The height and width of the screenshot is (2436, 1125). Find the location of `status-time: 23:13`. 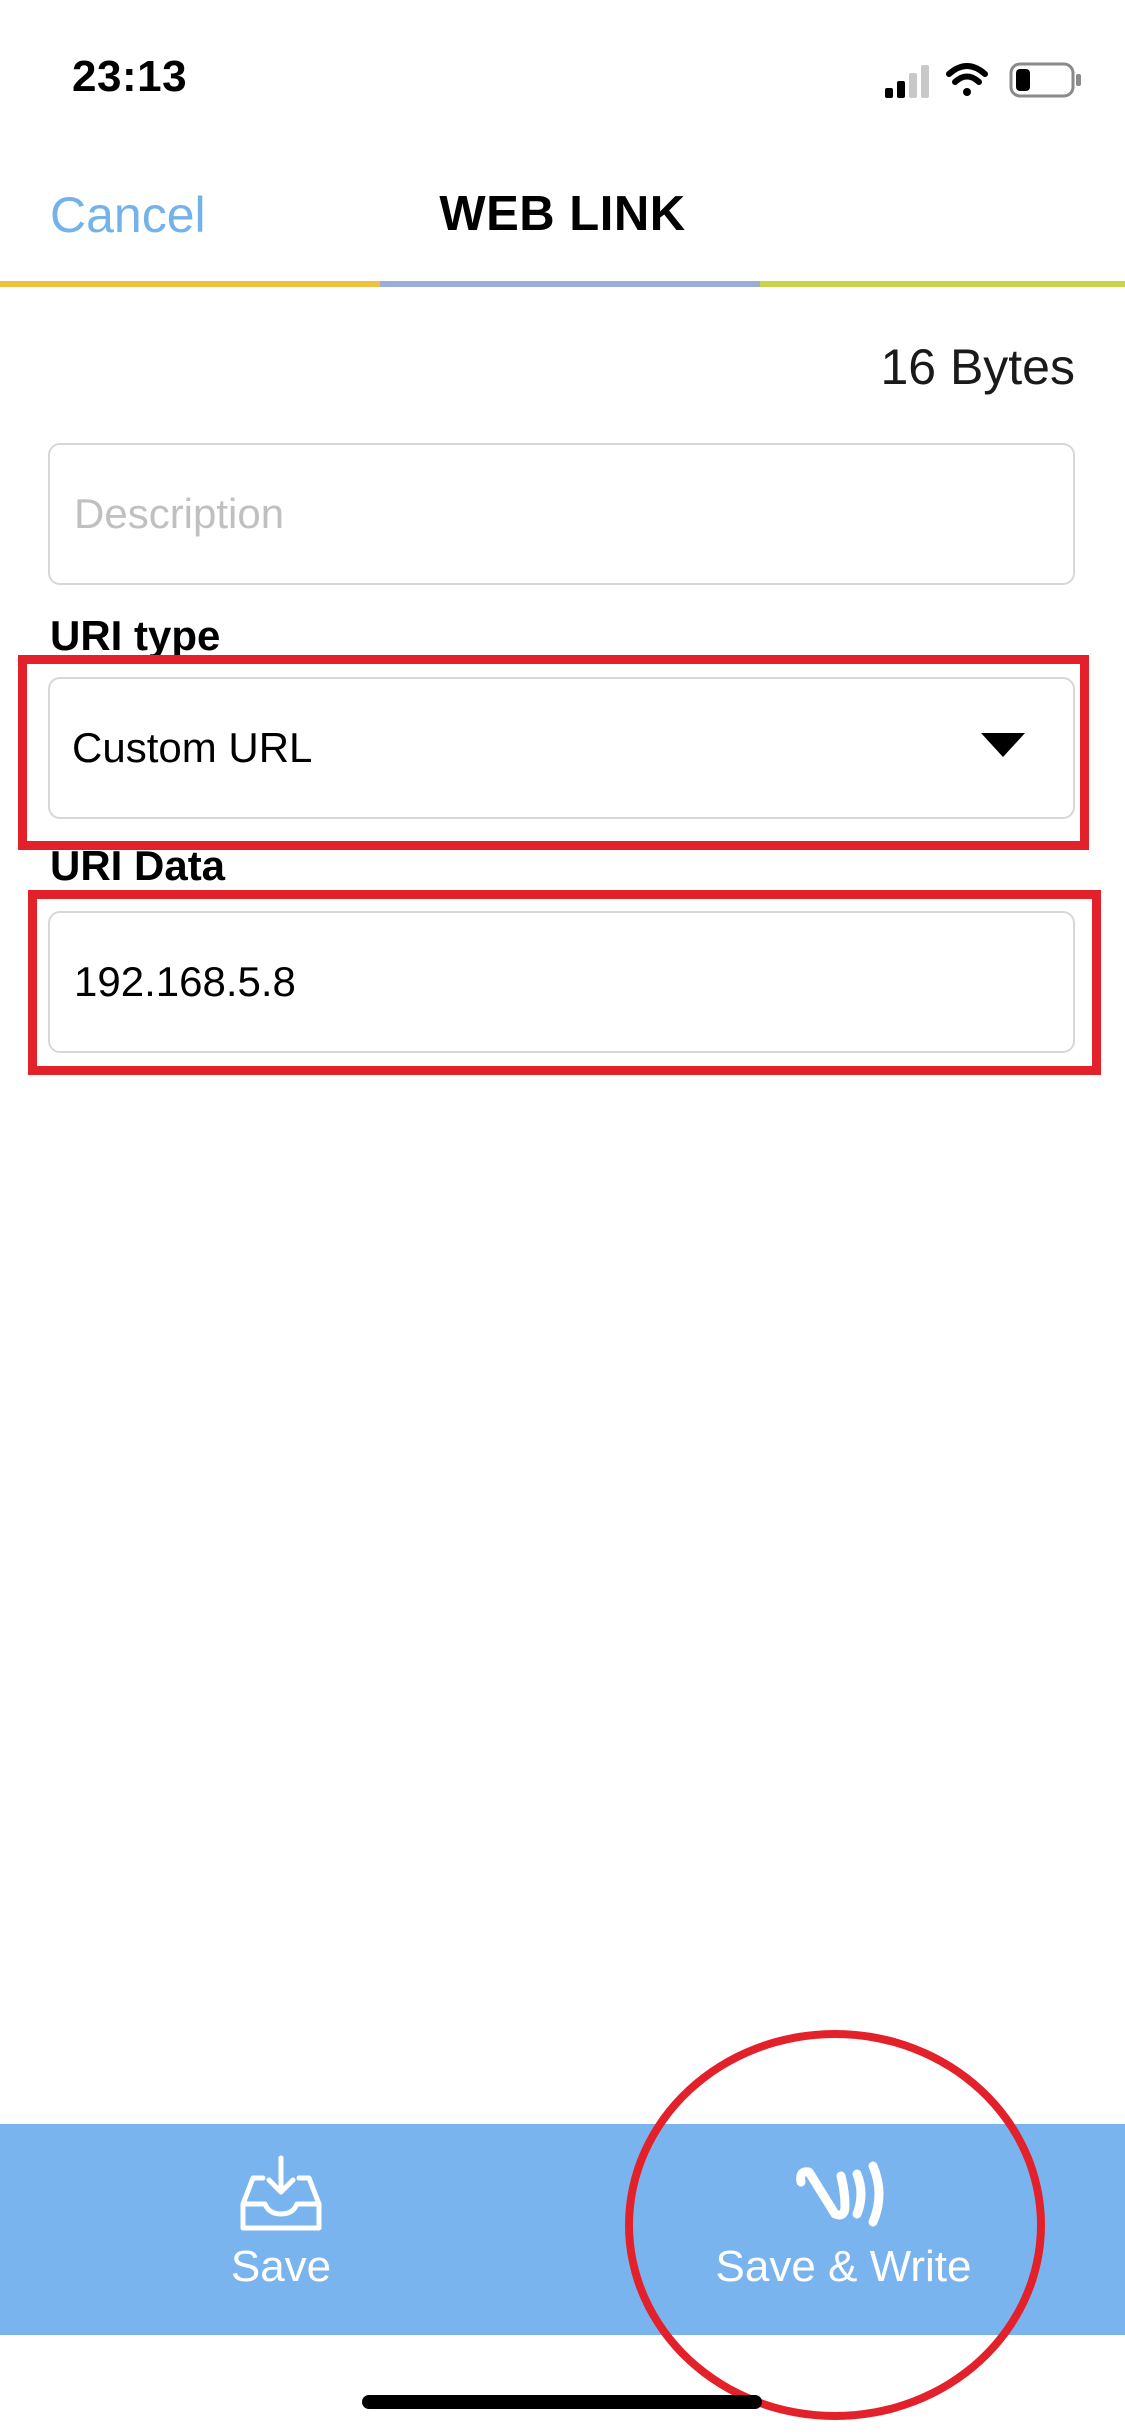

status-time: 23:13 is located at coordinates (130, 76).